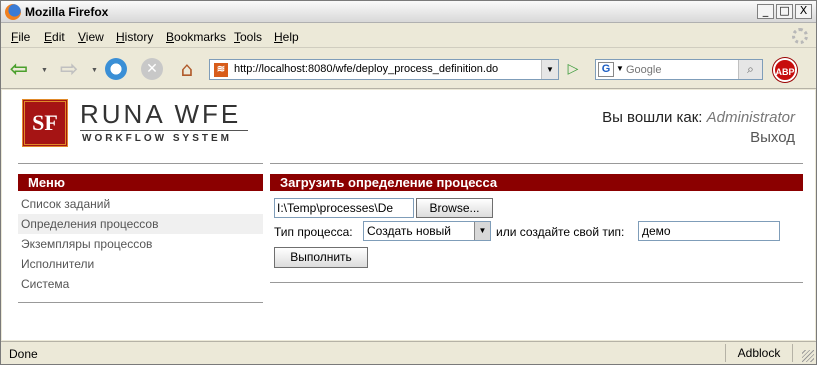 The width and height of the screenshot is (817, 365). Describe the element at coordinates (750, 117) in the screenshot. I see `username: Administrator` at that location.